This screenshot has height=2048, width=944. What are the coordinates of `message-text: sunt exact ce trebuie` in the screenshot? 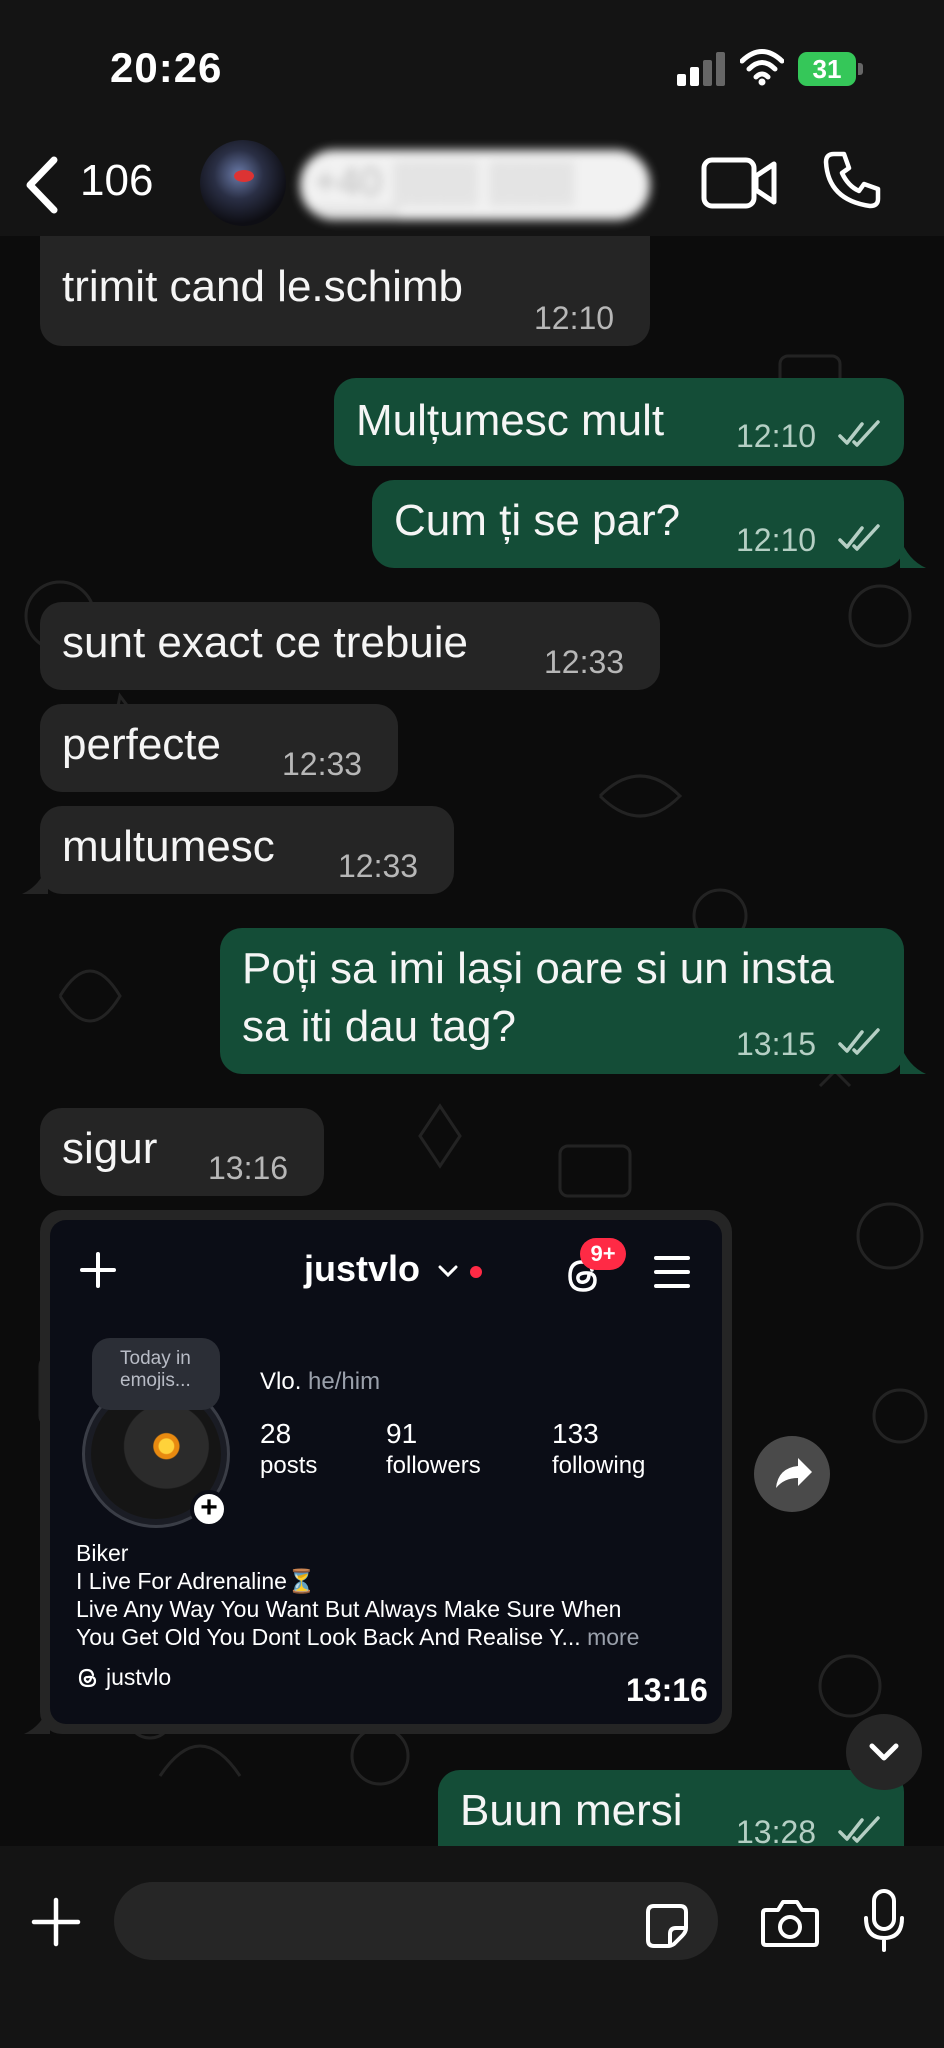 It's located at (265, 642).